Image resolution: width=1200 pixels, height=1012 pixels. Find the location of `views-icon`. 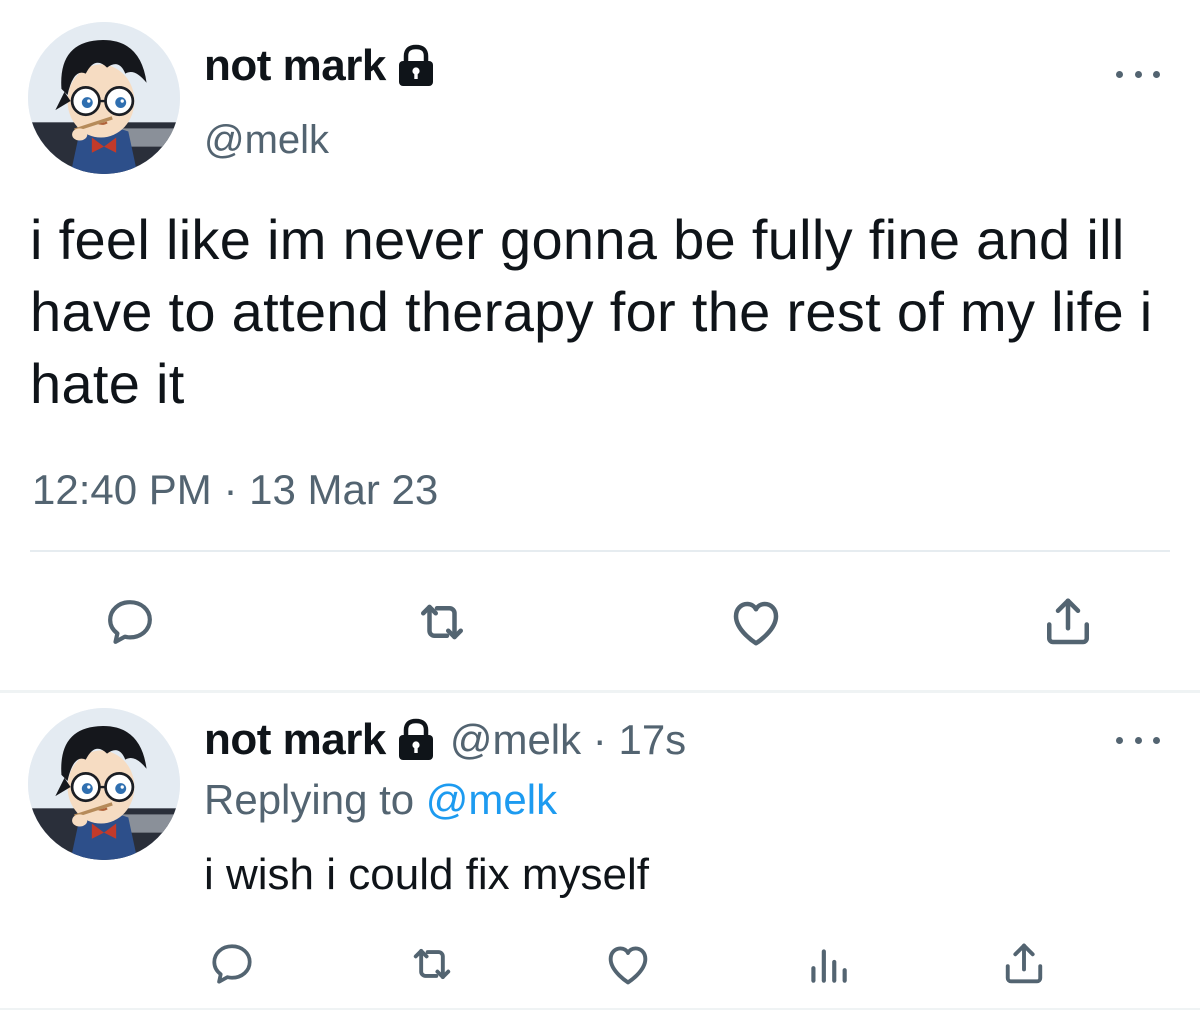

views-icon is located at coordinates (828, 964).